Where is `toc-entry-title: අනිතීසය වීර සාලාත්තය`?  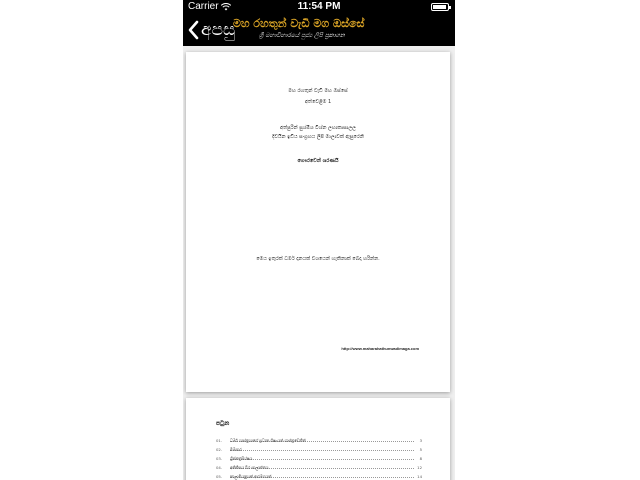
toc-entry-title: අනිතීසය වීර සාලාත්තය is located at coordinates (249, 467).